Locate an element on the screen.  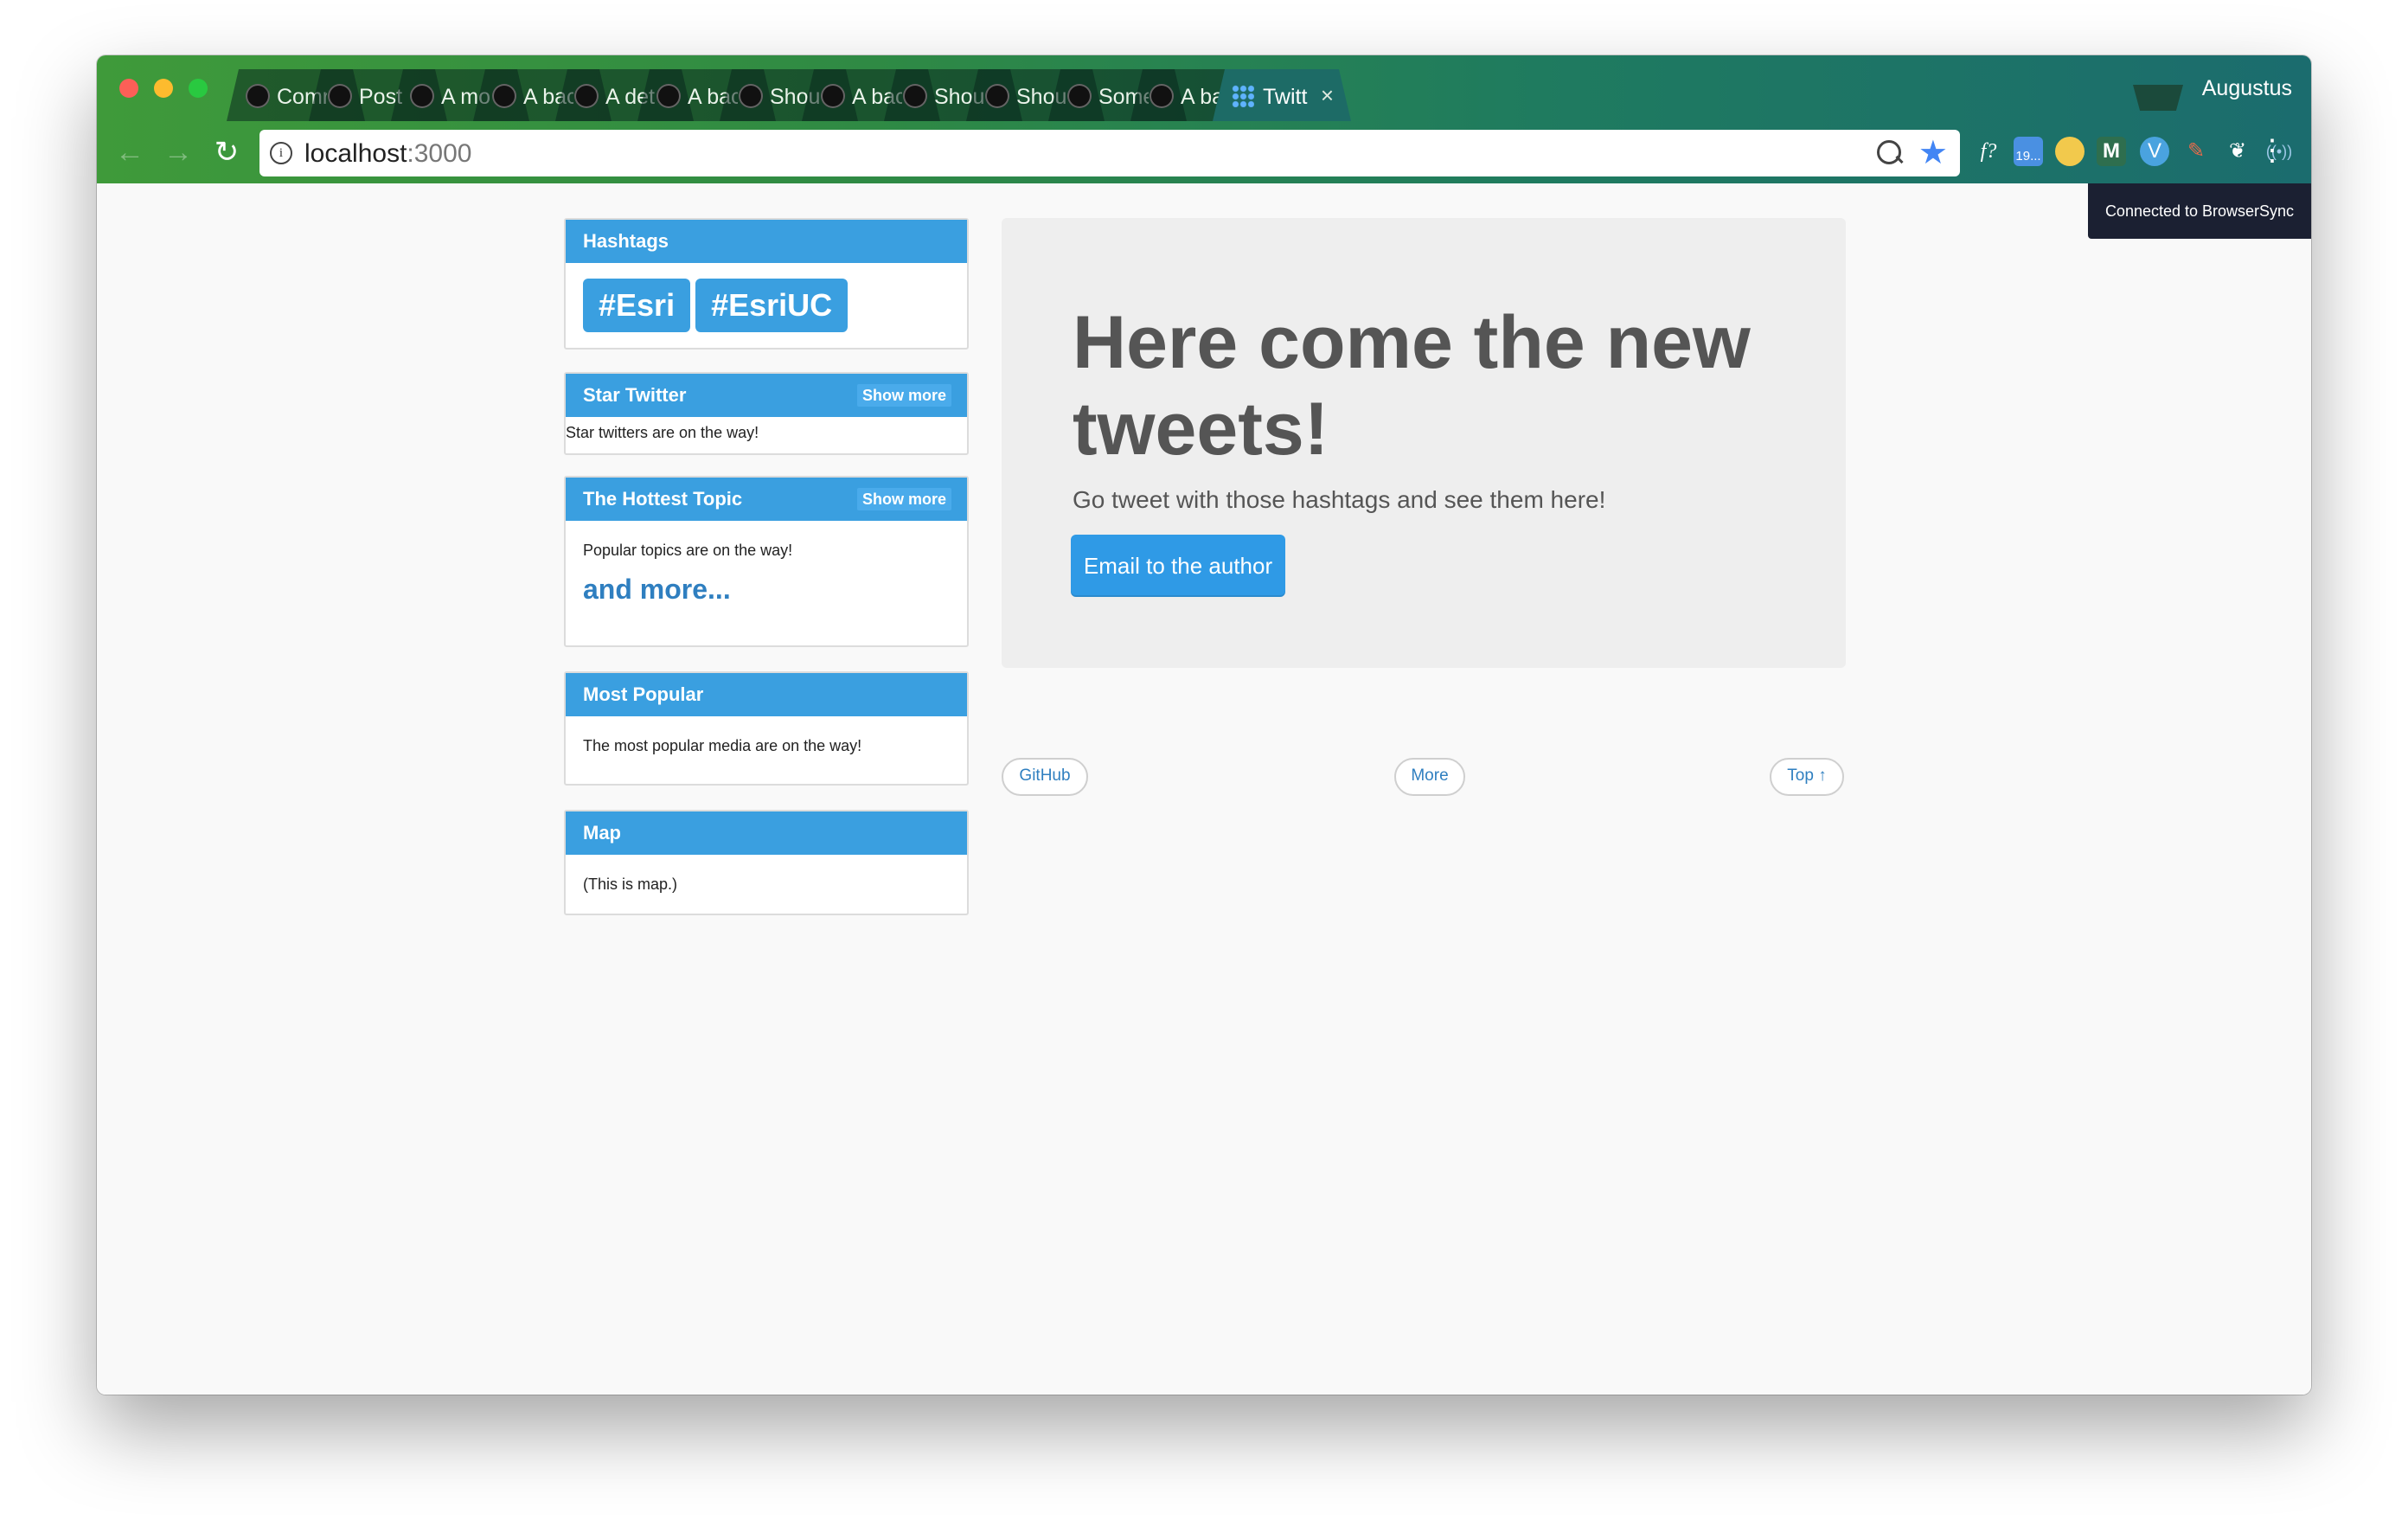
tab-strip: Comr × Post × A mo × A bac × A det × is located at coordinates (1269, 95).